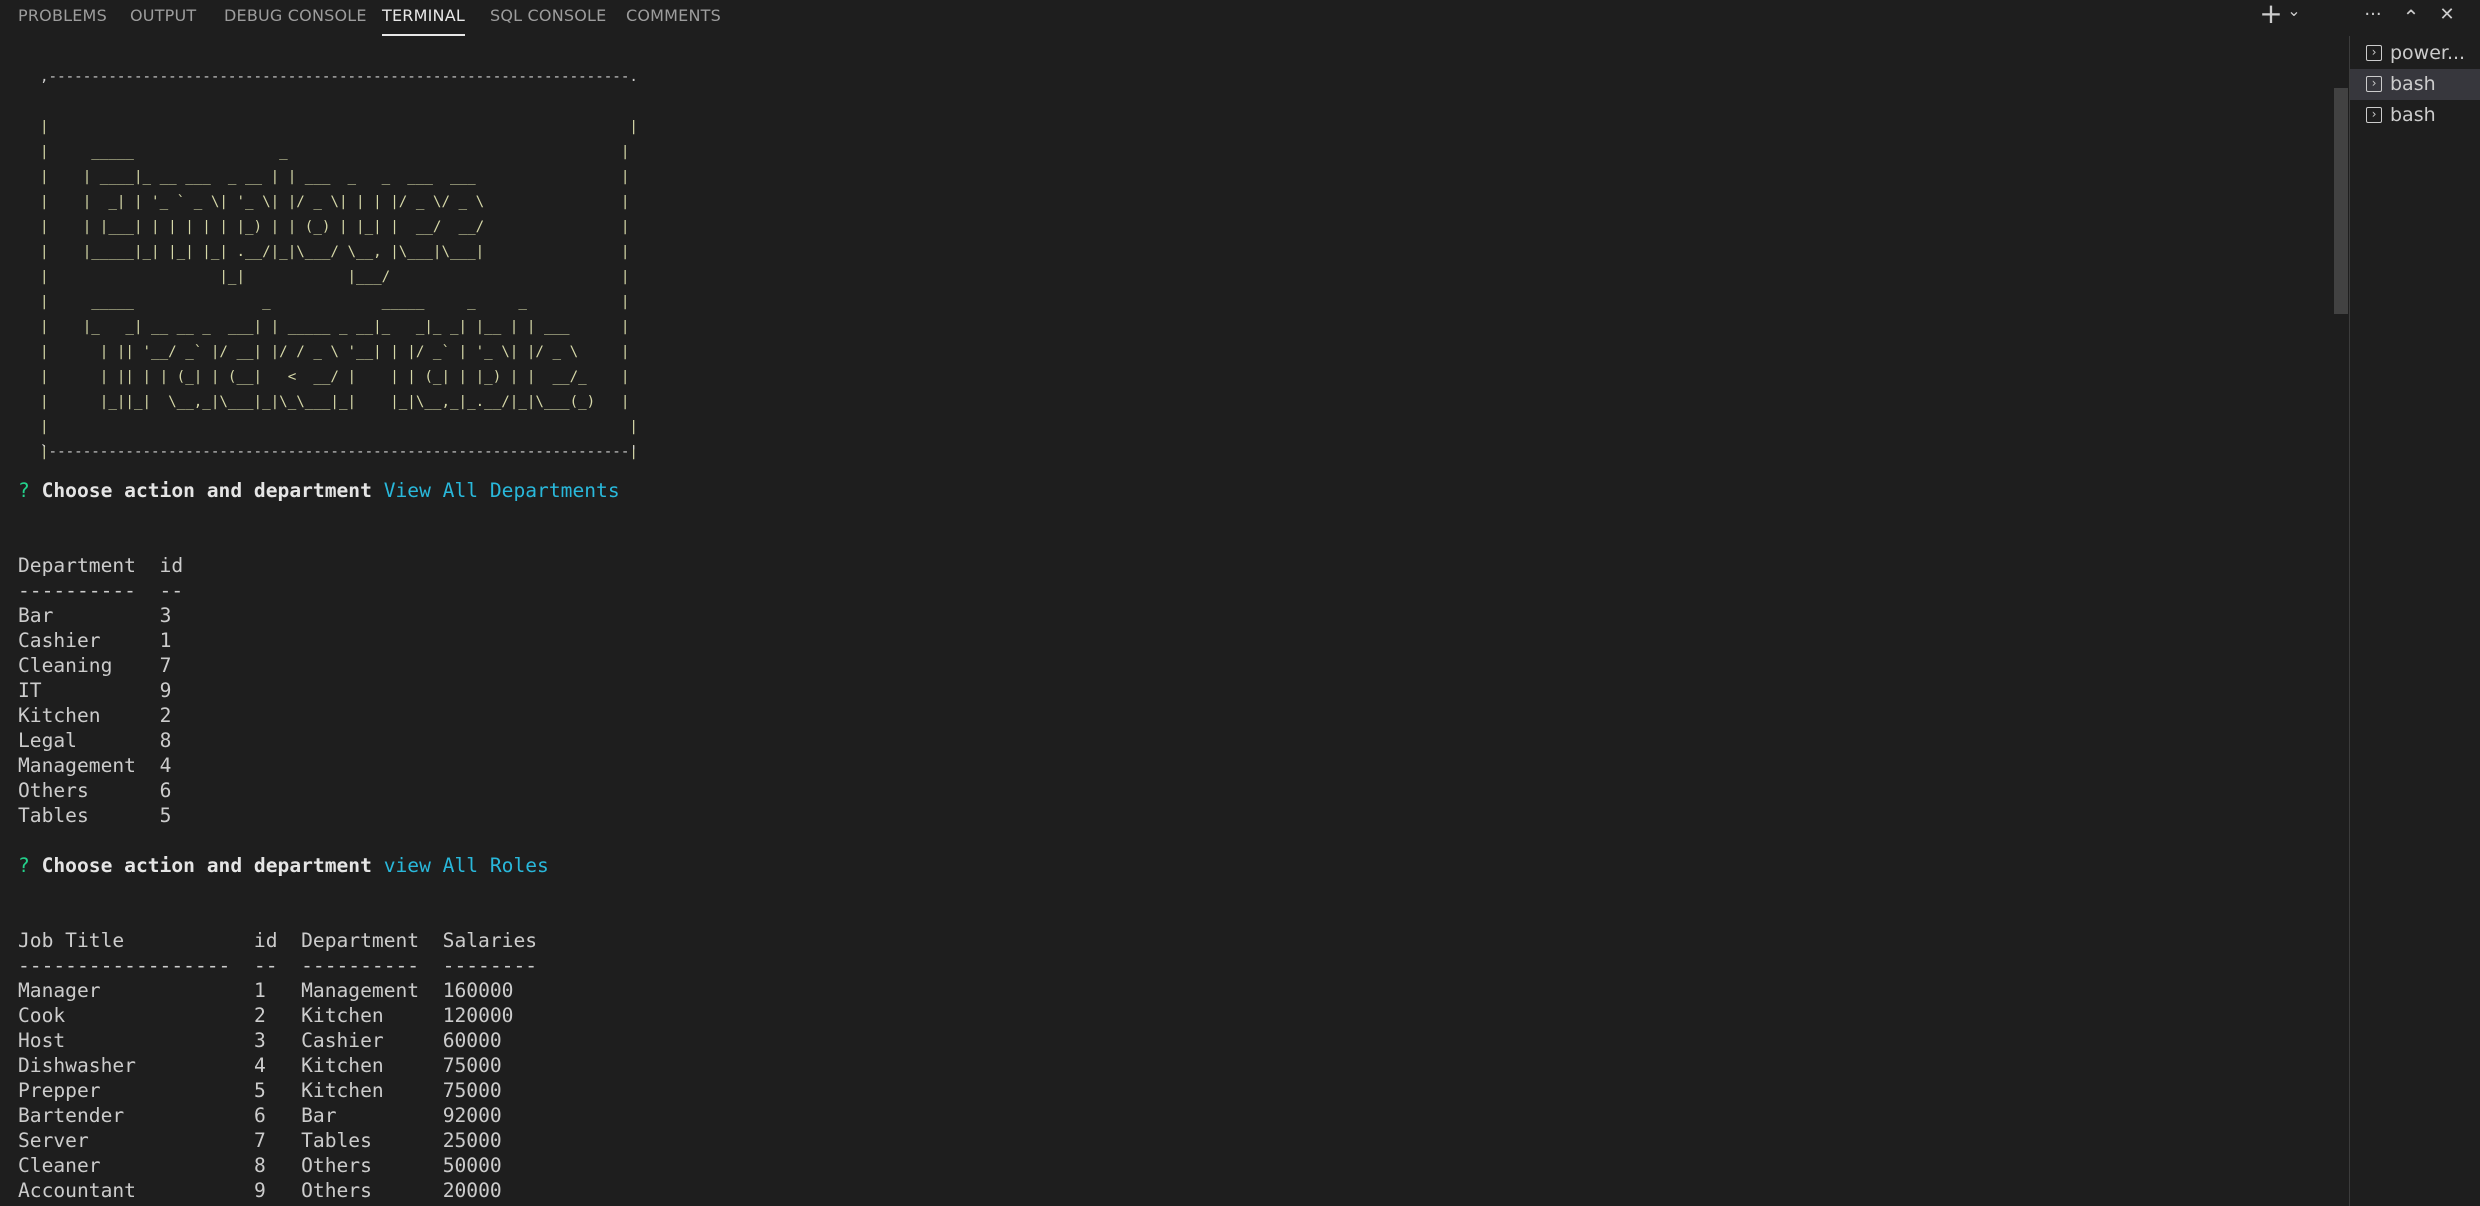  I want to click on prompt-answer: View All Departments, so click(501, 490).